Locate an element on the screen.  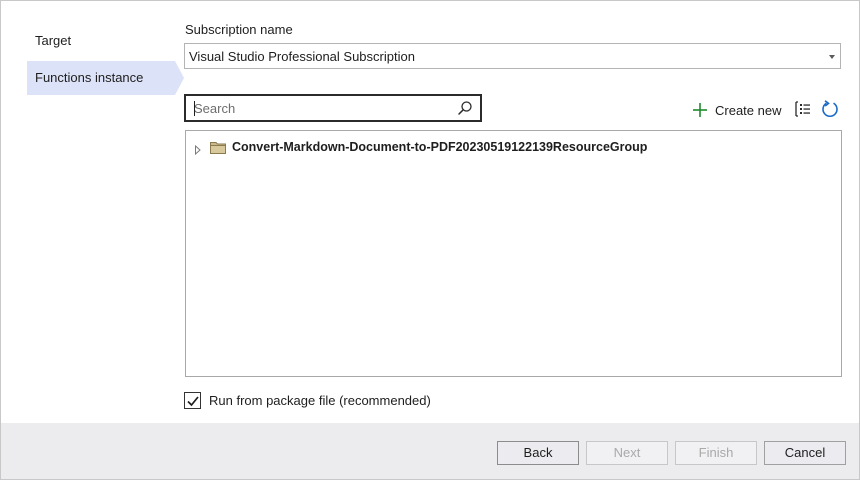
refresh-icon is located at coordinates (830, 109).